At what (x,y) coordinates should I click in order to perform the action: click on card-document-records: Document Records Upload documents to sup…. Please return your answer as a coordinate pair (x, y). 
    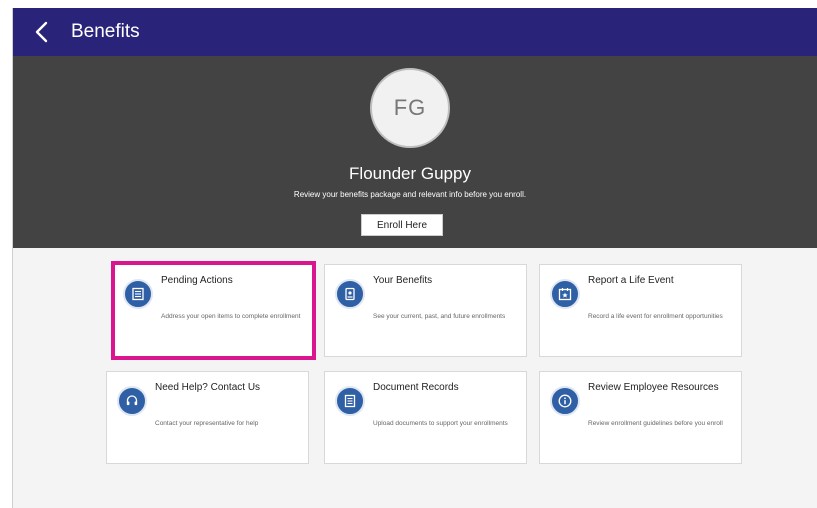
    Looking at the image, I should click on (425, 417).